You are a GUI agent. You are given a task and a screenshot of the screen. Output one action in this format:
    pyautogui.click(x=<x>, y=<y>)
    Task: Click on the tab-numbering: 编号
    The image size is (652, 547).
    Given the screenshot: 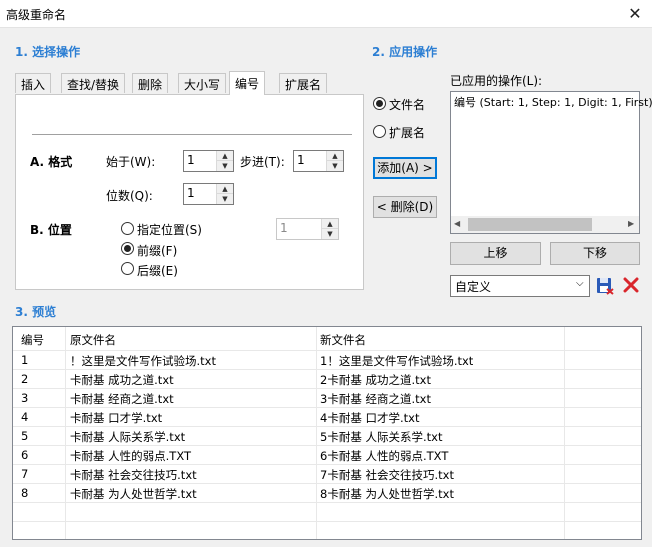 What is the action you would take?
    pyautogui.click(x=247, y=83)
    